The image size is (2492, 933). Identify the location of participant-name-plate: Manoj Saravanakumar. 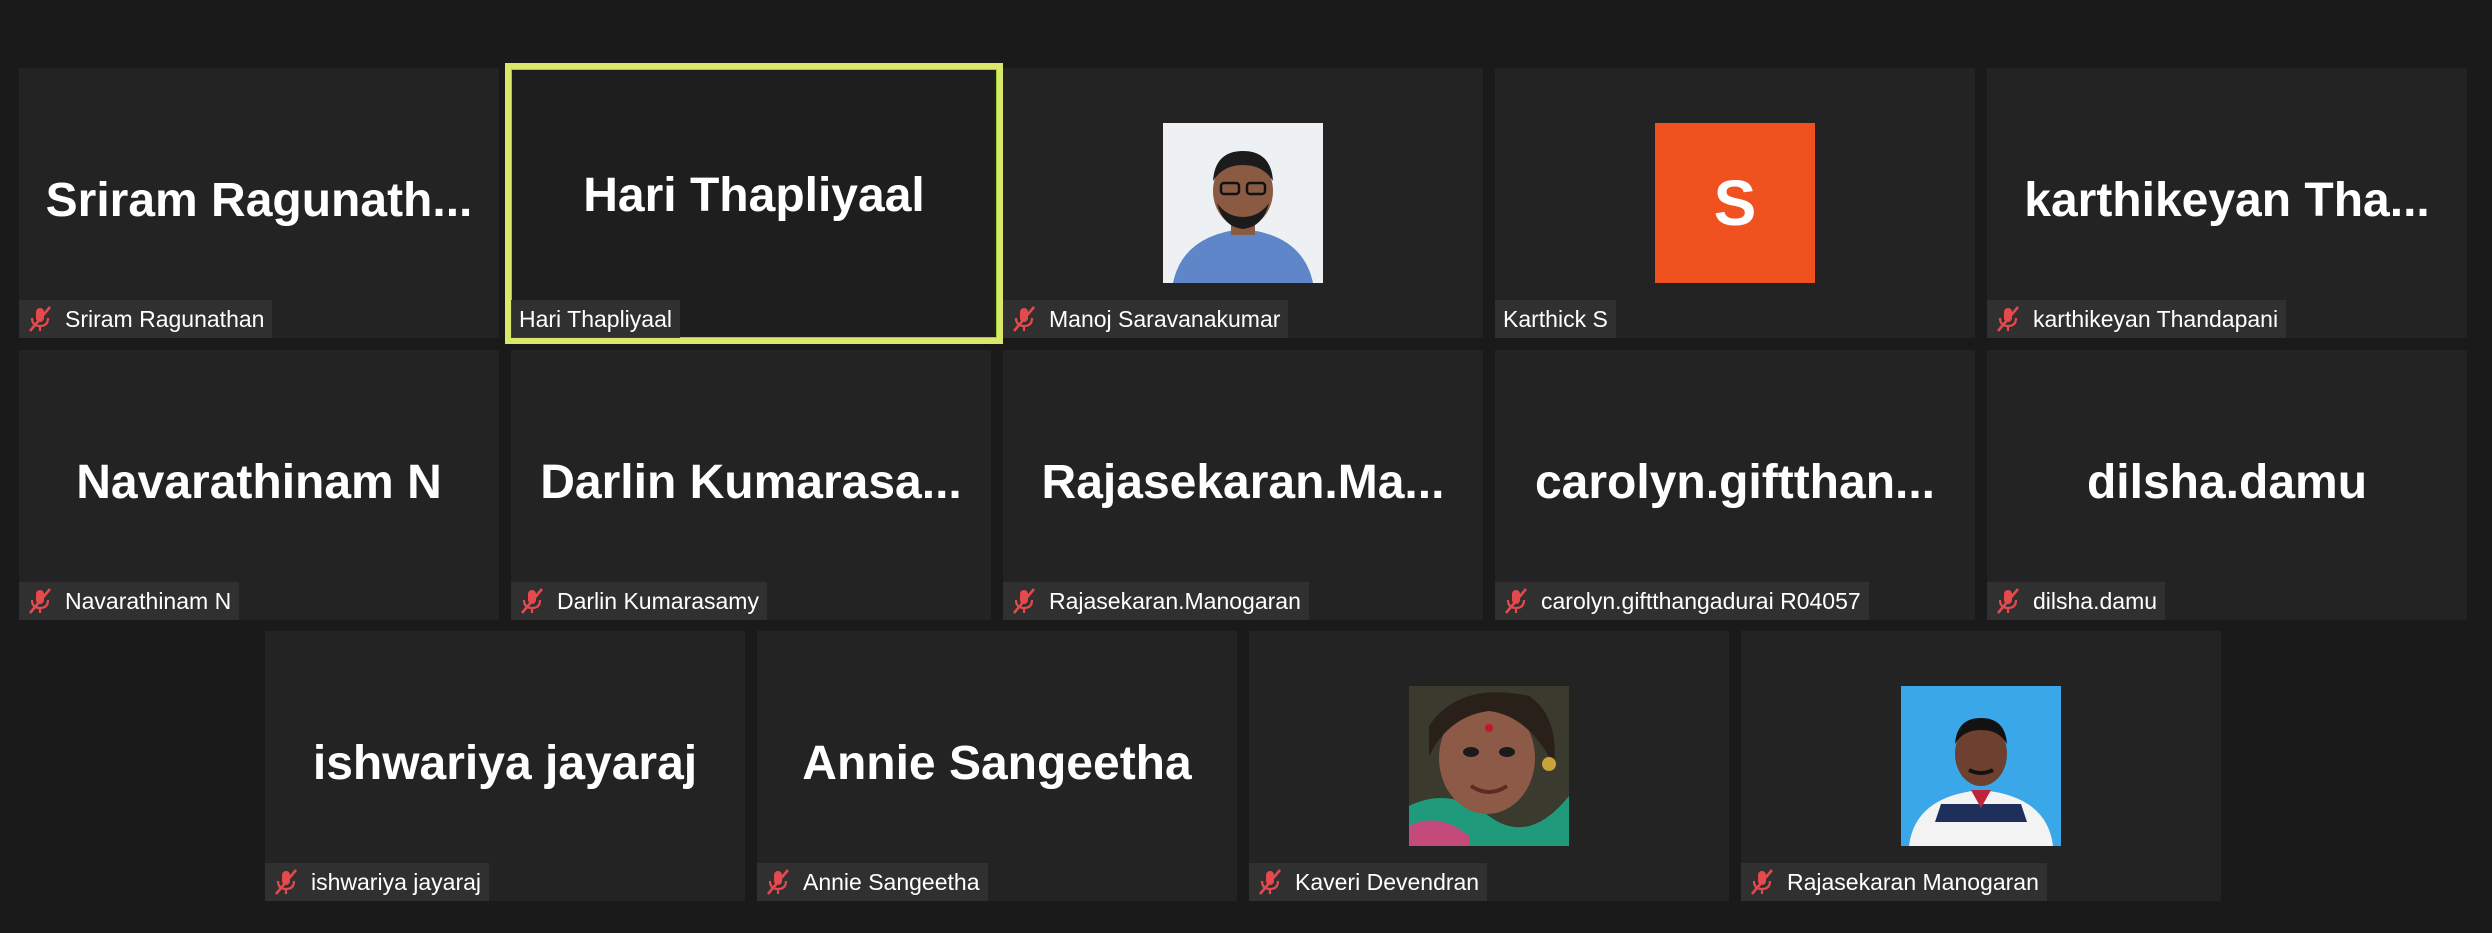
(1146, 319).